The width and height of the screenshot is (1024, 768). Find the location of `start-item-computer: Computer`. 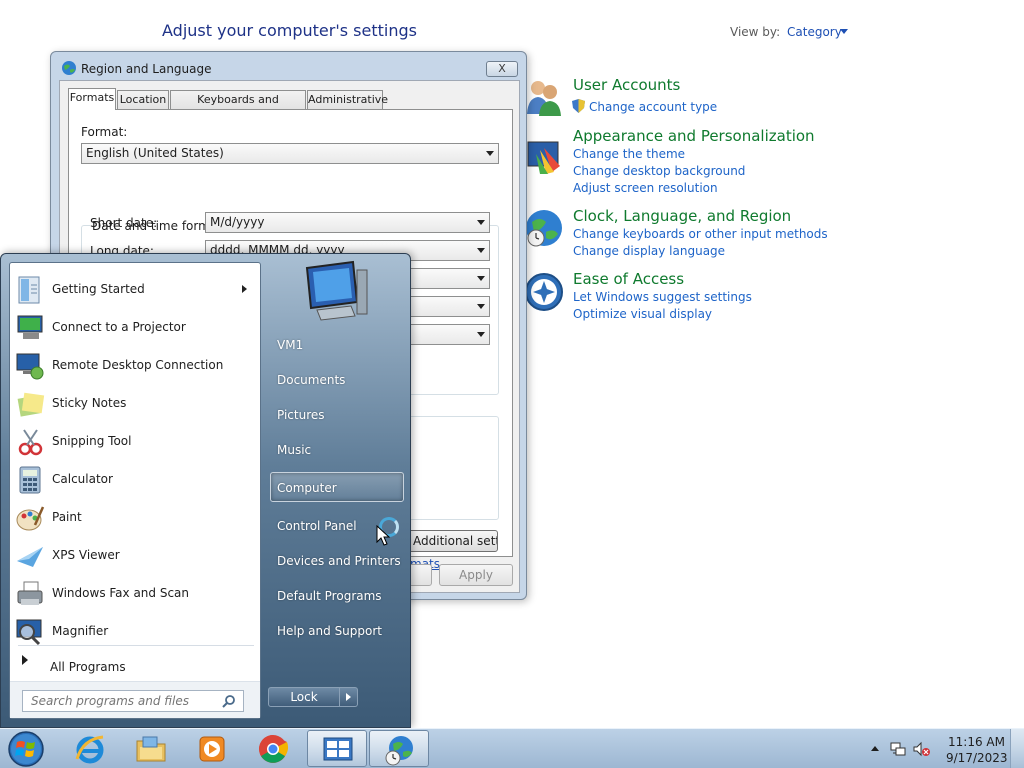

start-item-computer: Computer is located at coordinates (307, 488).